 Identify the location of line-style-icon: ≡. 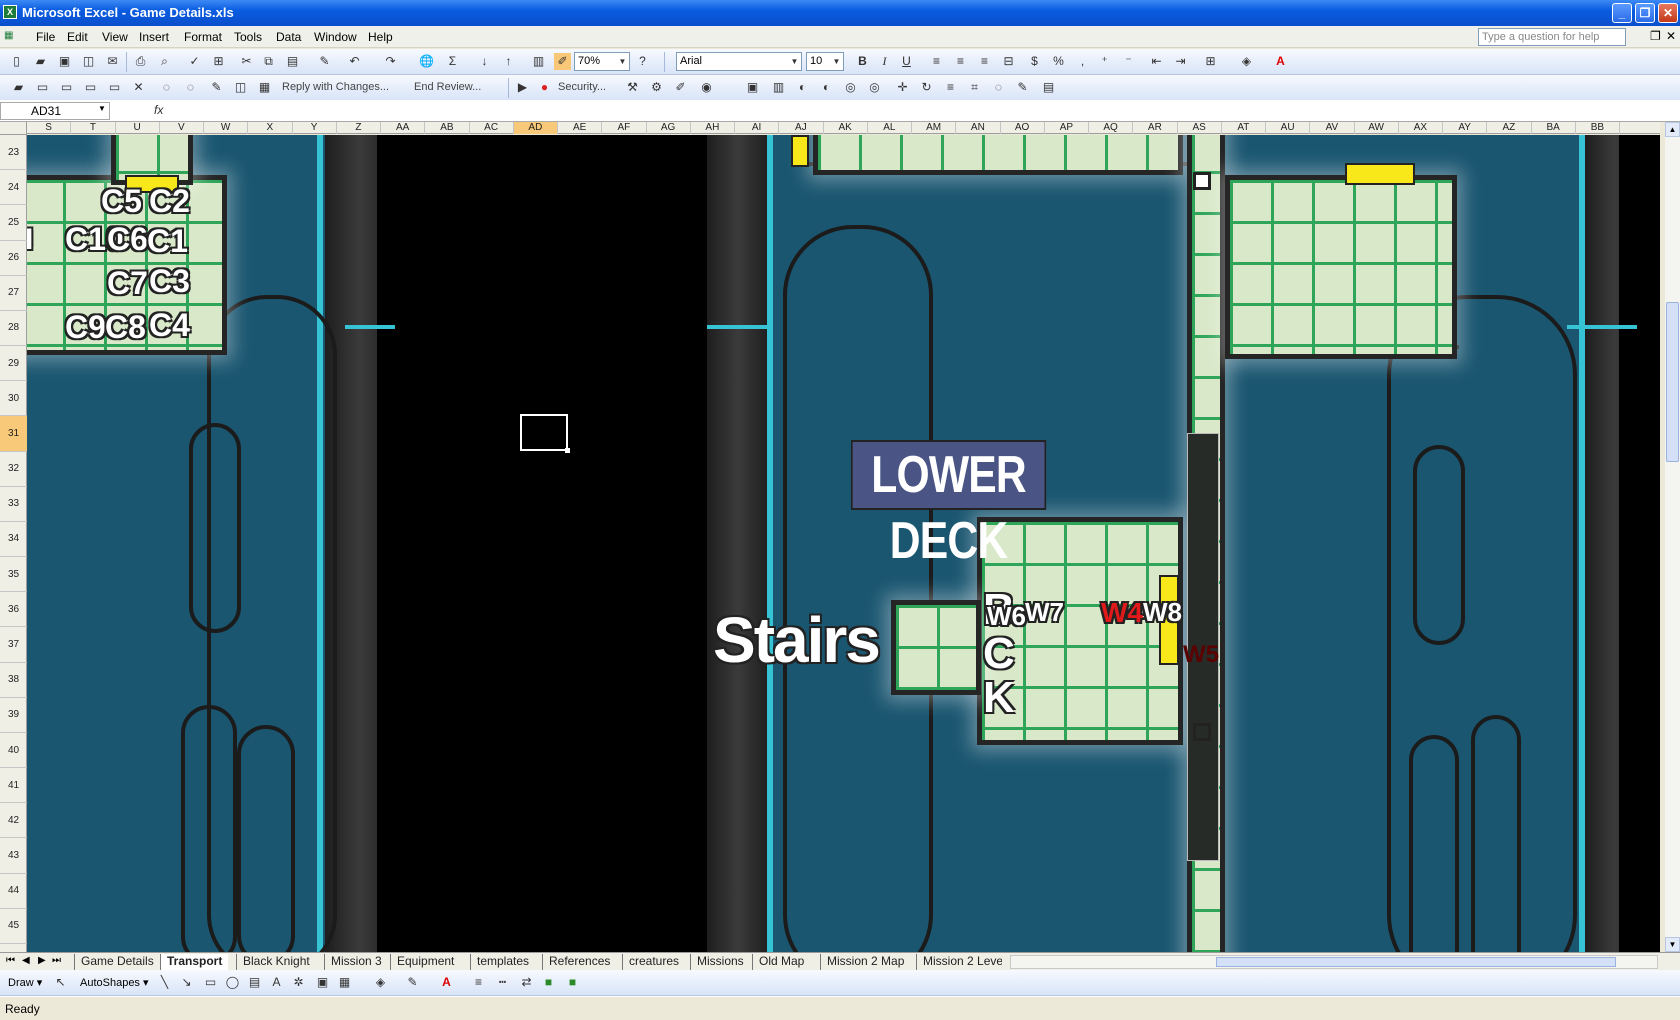
(478, 982).